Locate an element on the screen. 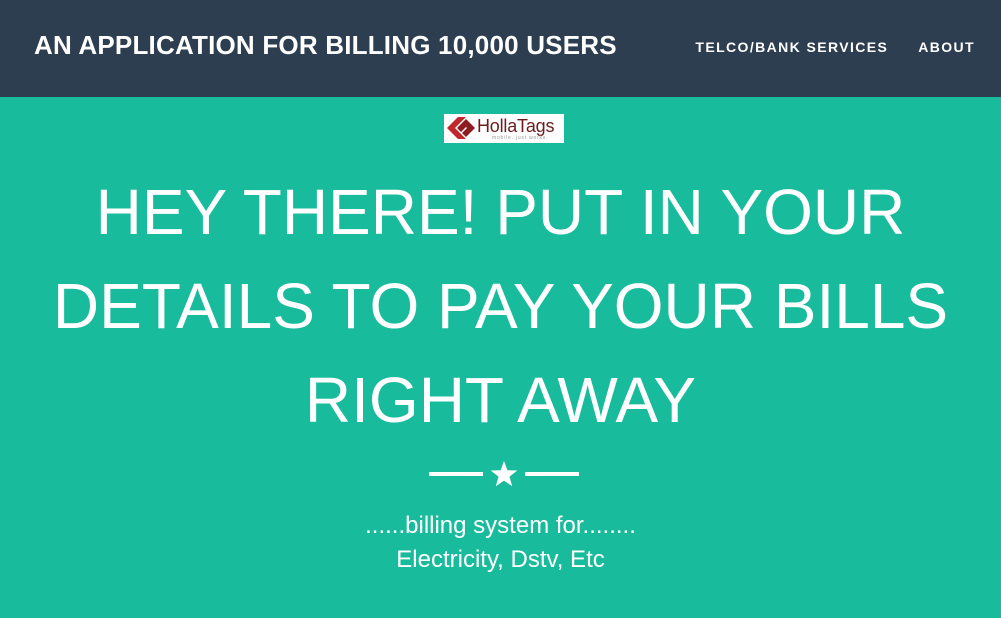 This screenshot has height=618, width=1001. logo-wordmark: HollaTags is located at coordinates (516, 126).